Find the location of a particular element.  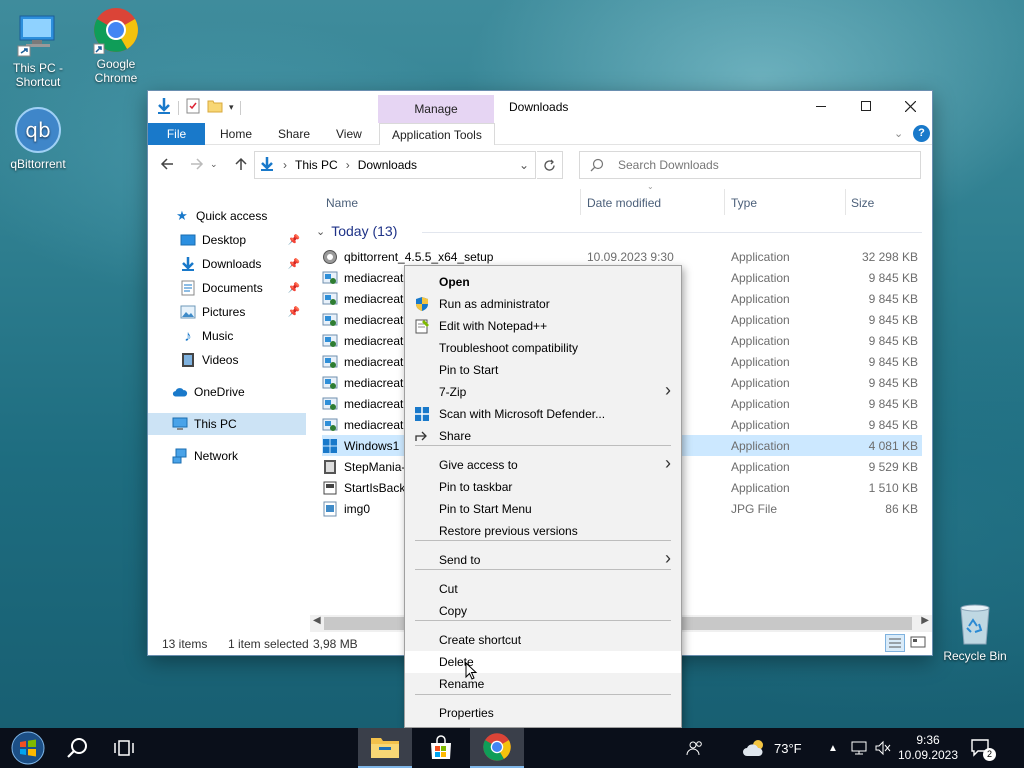

scroll-right-icon: ▶ is located at coordinates (925, 620).